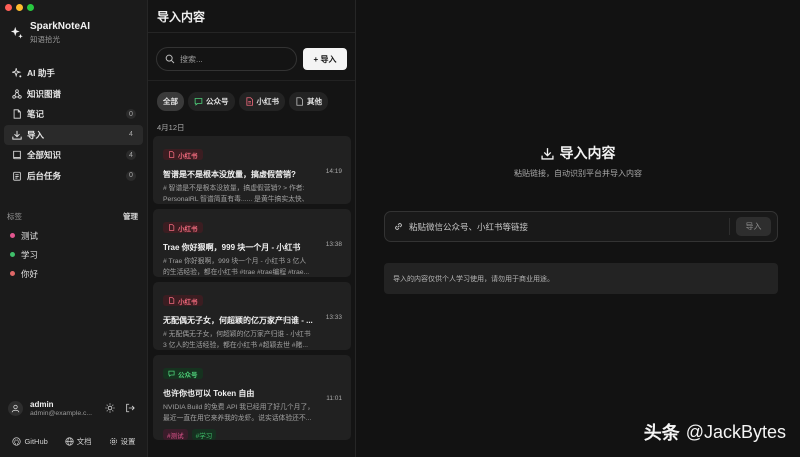  Describe the element at coordinates (237, 334) in the screenshot. I see `excerpt-line: # 无配偶无子女，何超颖的亿万家产归谁 - 小红书` at that location.